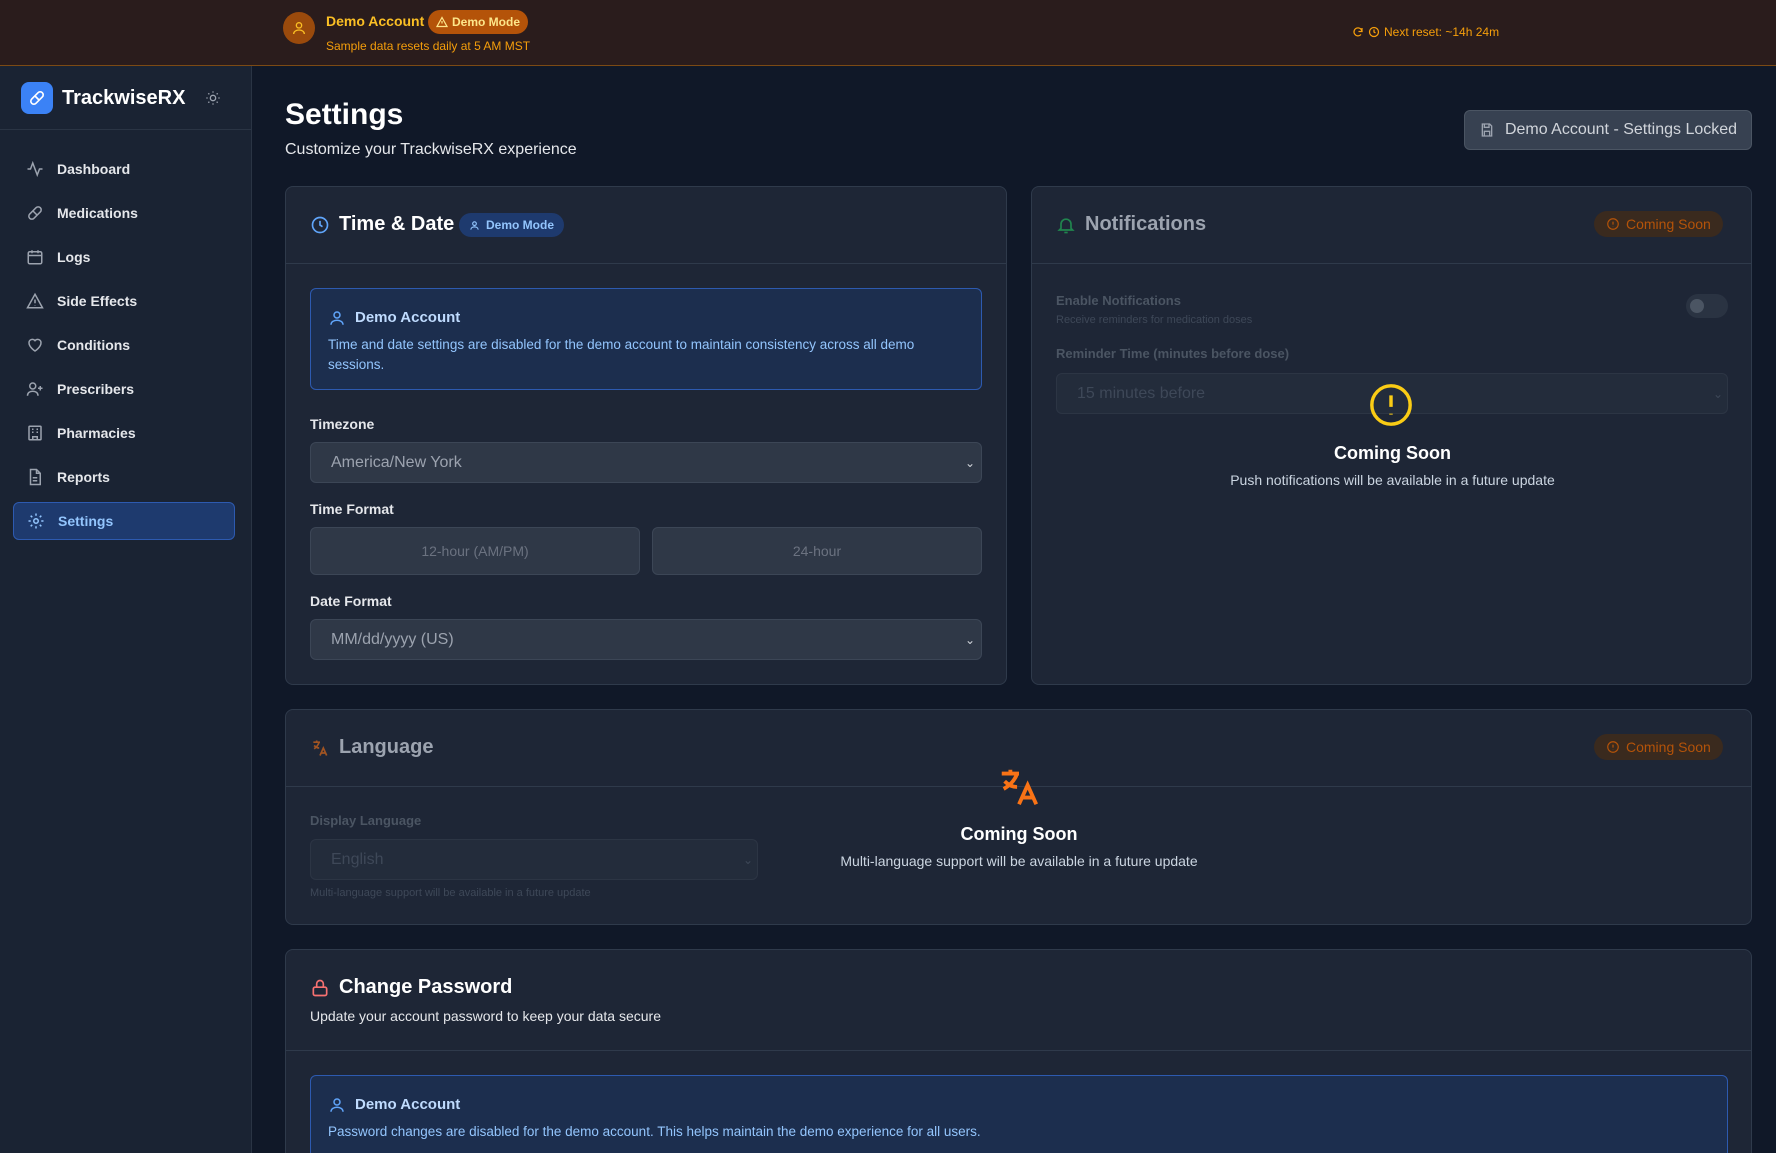 The image size is (1776, 1153). I want to click on sun-icon, so click(213, 98).